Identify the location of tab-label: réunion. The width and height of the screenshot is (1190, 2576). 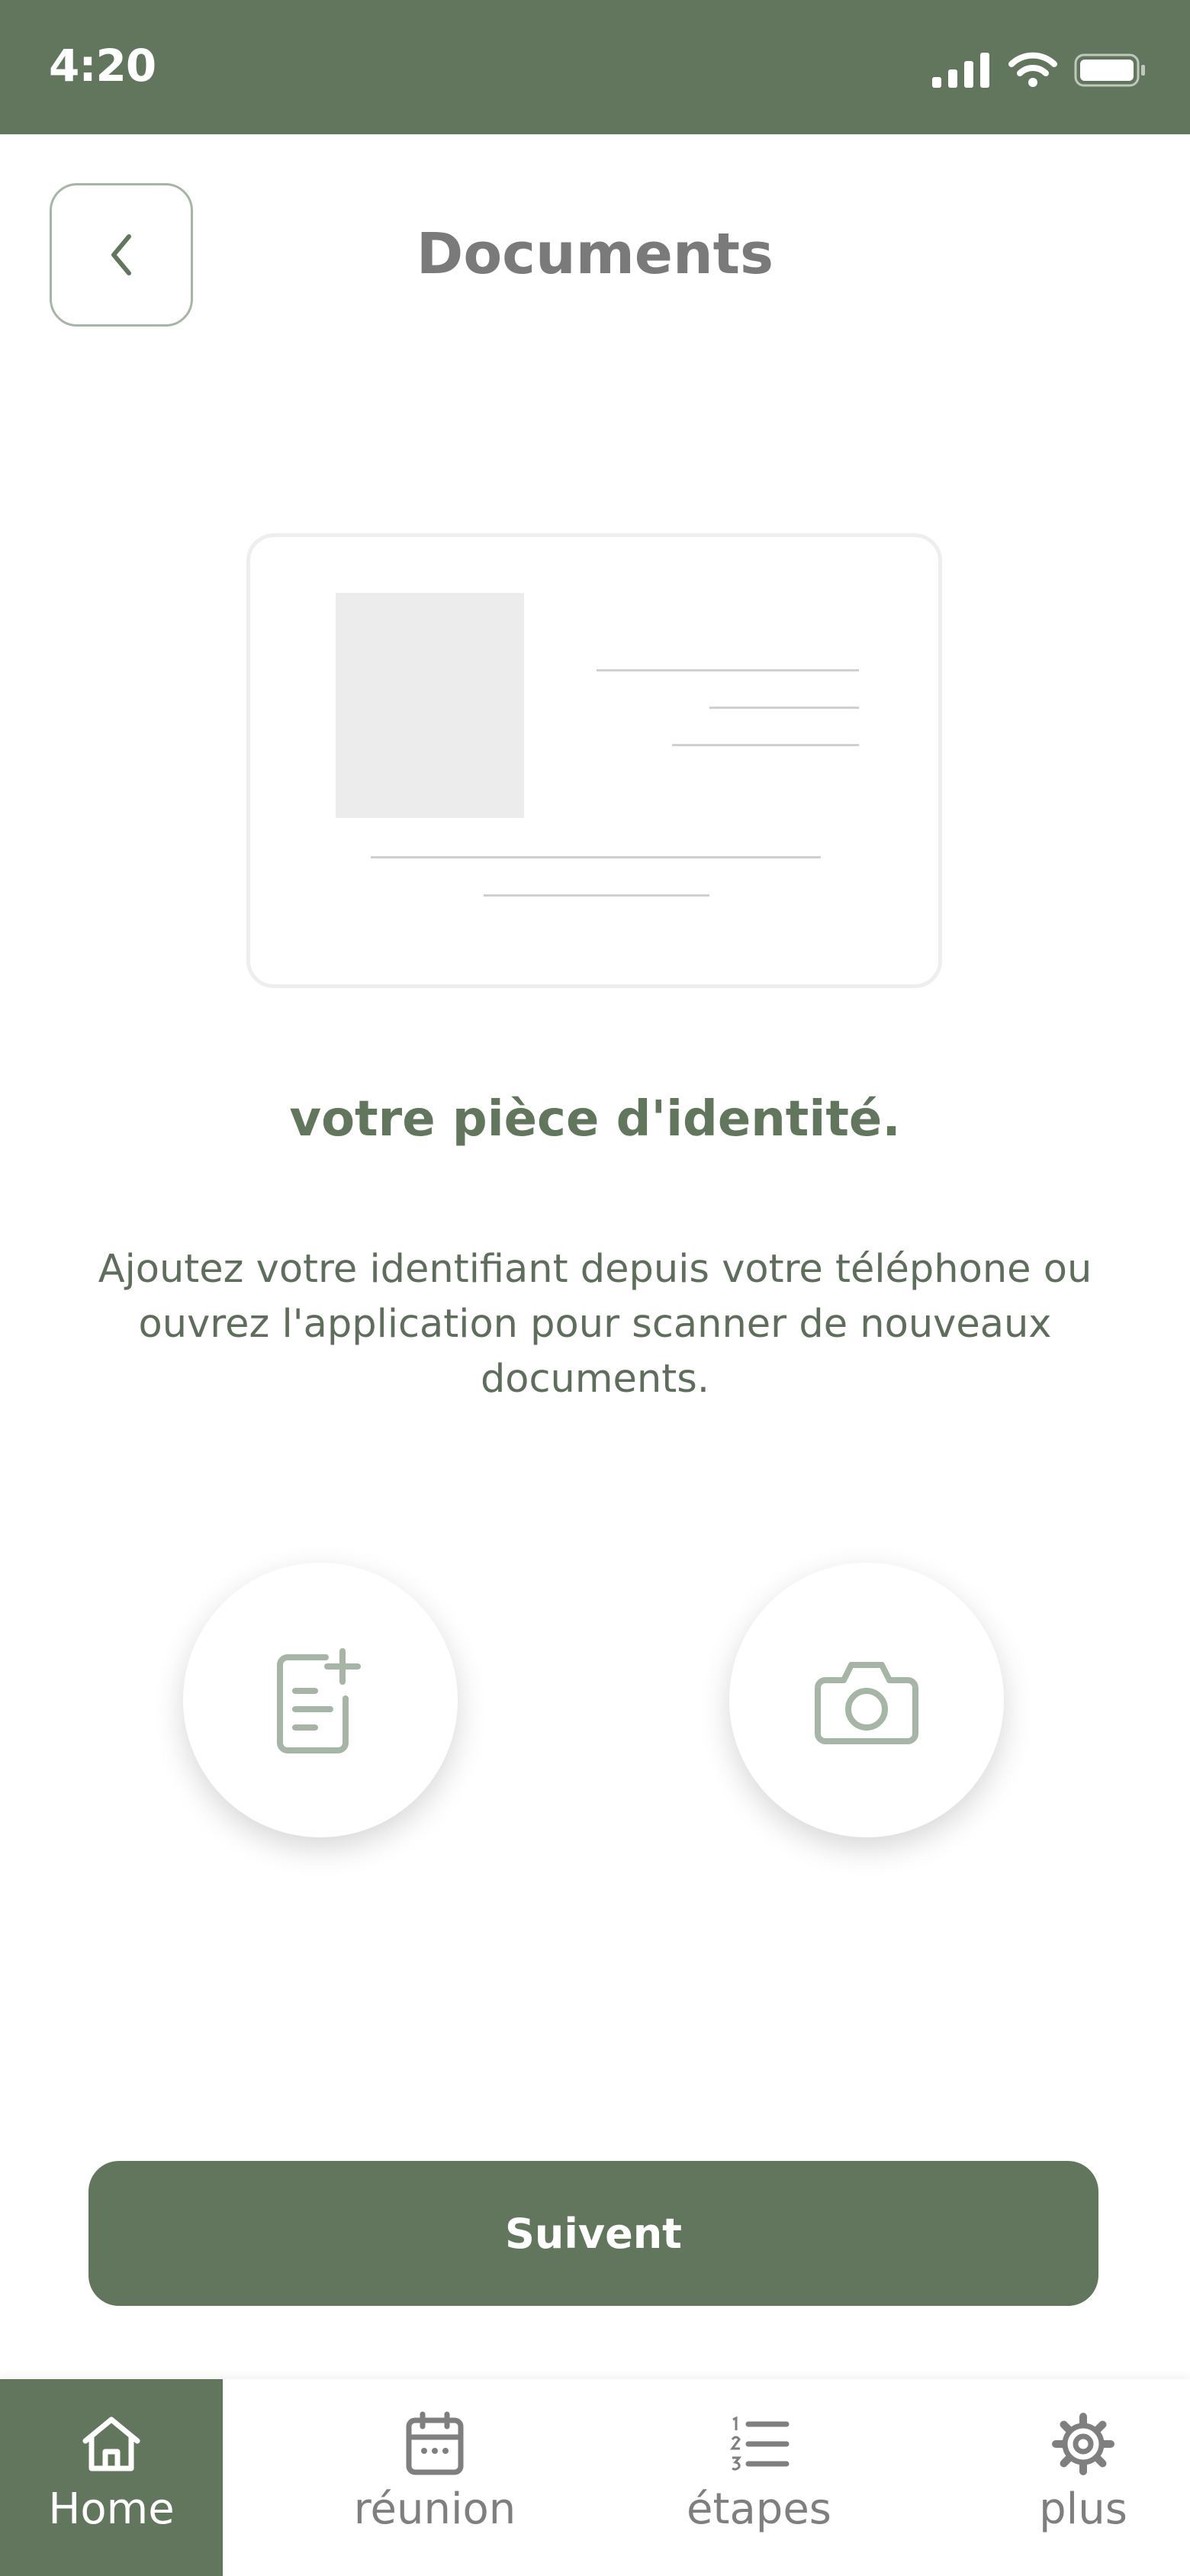
(434, 2509).